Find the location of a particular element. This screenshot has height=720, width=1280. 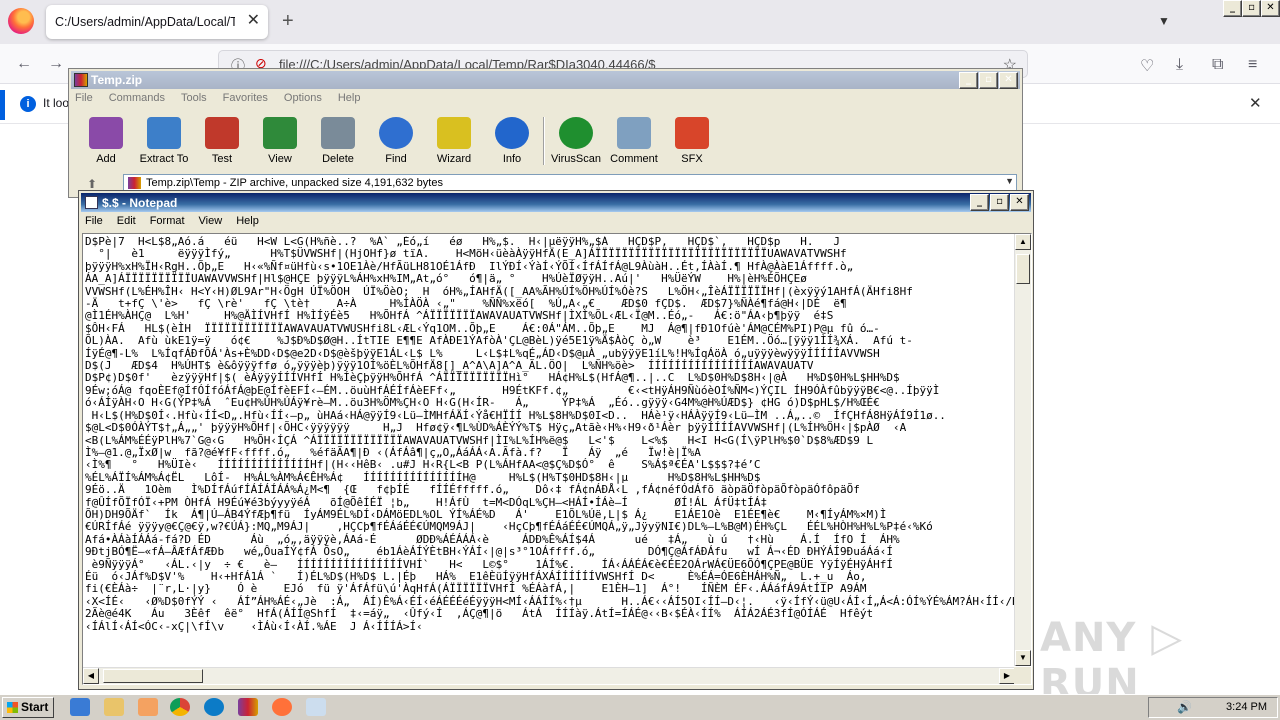

menu-tools: Tools is located at coordinates (194, 98).